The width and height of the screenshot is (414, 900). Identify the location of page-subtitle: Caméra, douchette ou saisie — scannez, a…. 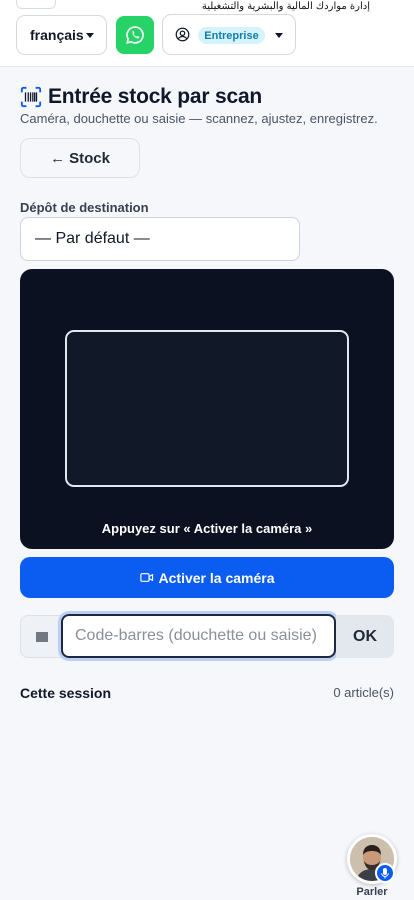
(199, 118).